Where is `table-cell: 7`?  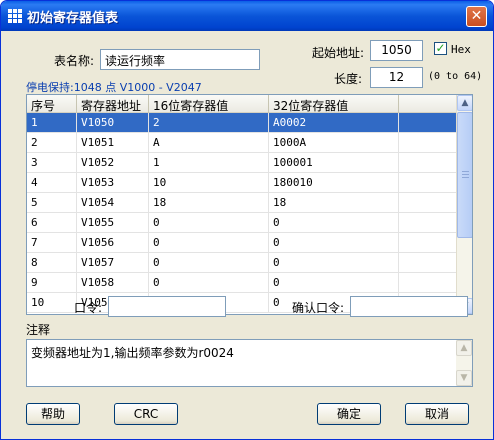
table-cell: 7 is located at coordinates (52, 243).